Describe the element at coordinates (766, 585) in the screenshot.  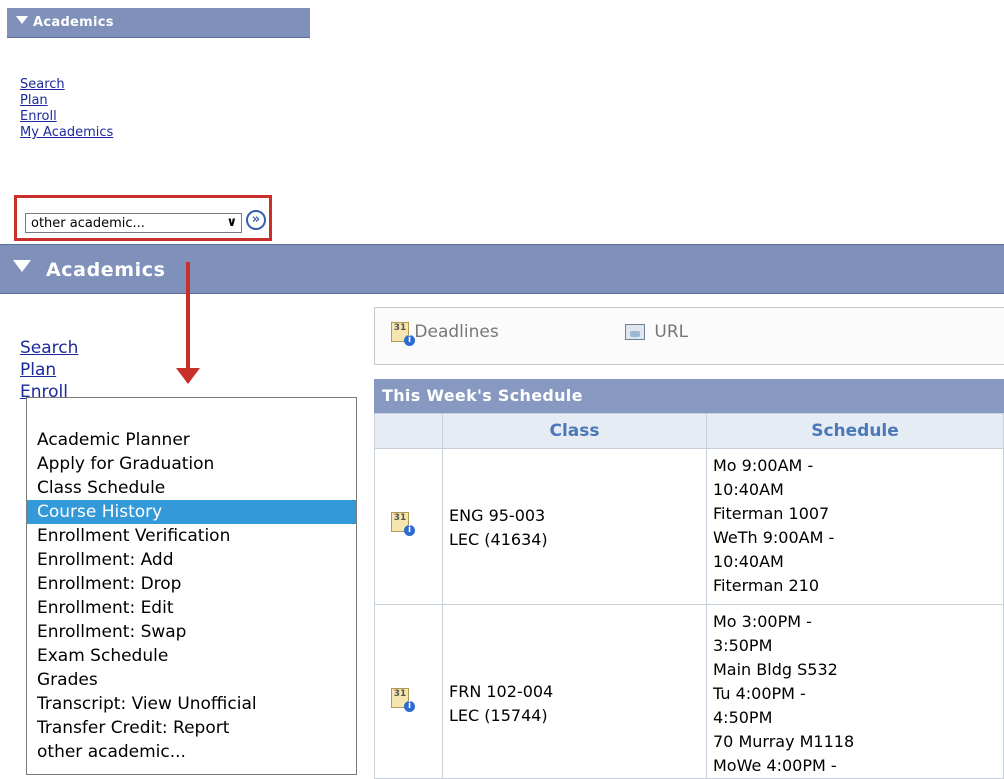
I see `schedule-line: Fiterman 210` at that location.